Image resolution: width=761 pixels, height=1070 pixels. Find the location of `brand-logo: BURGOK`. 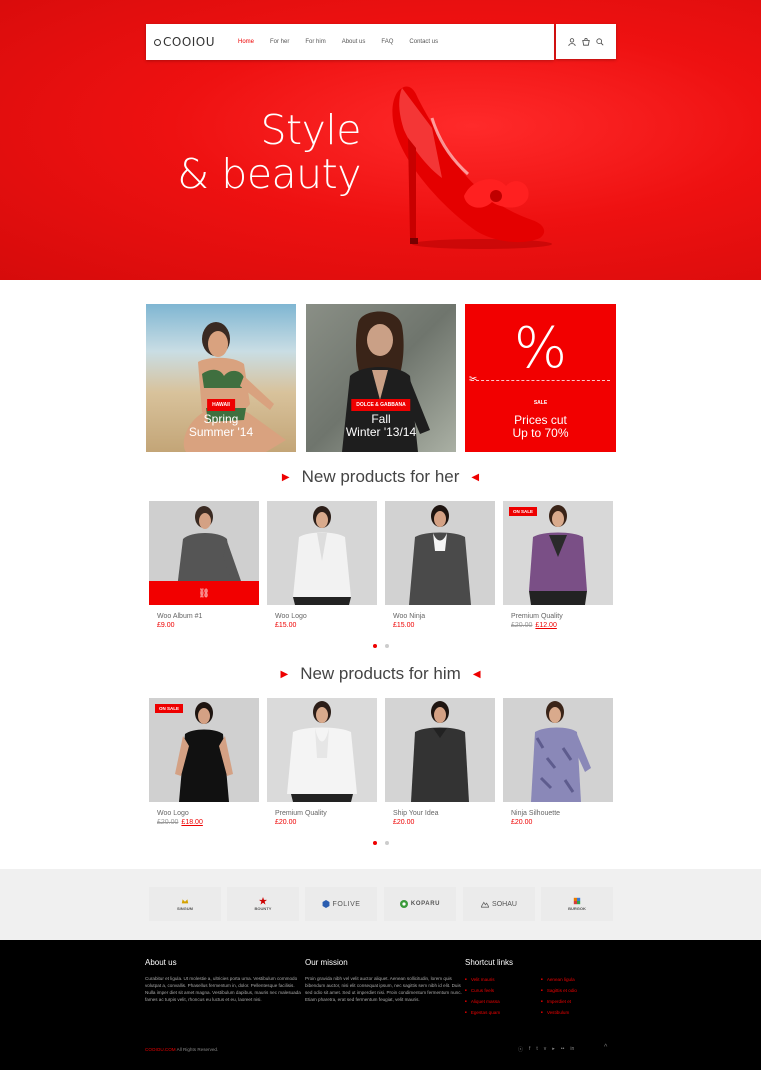

brand-logo: BURGOK is located at coordinates (577, 904).